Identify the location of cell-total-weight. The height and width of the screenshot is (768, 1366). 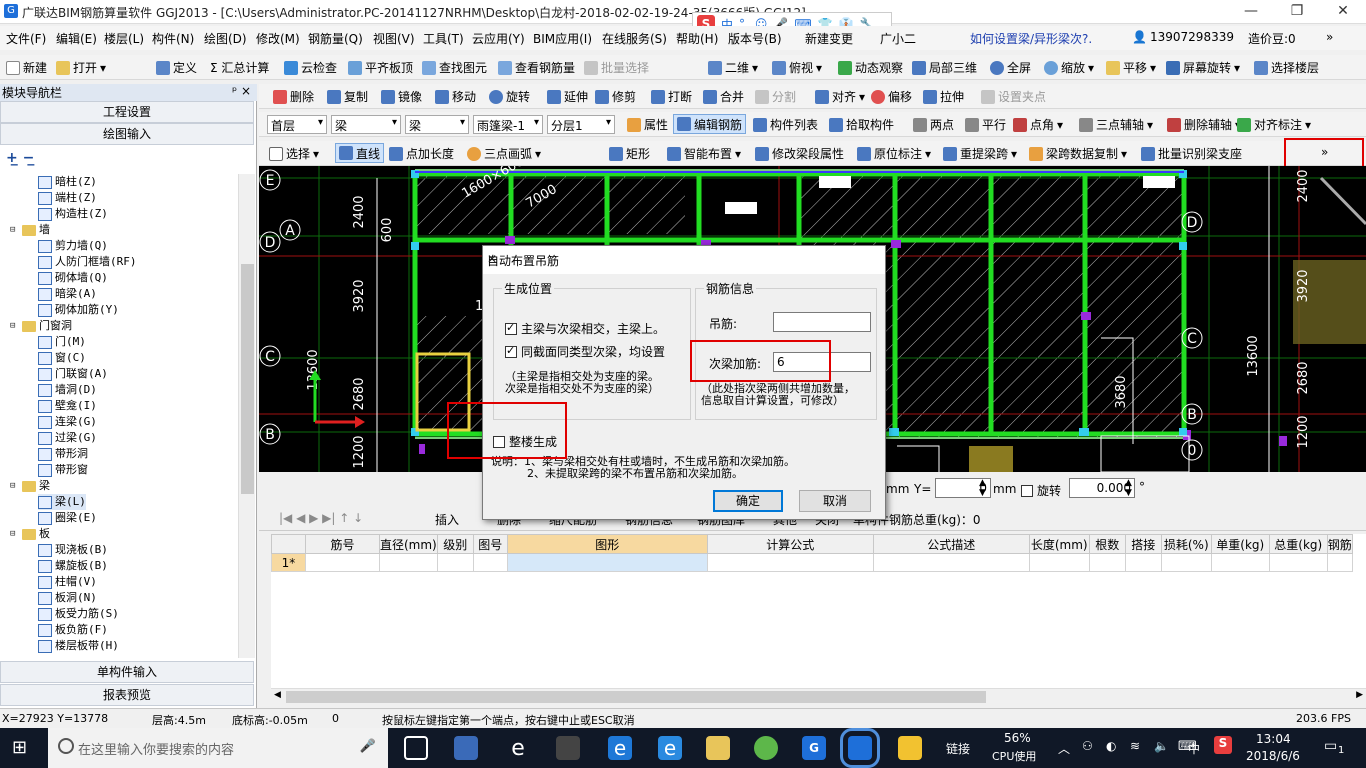
(1298, 562).